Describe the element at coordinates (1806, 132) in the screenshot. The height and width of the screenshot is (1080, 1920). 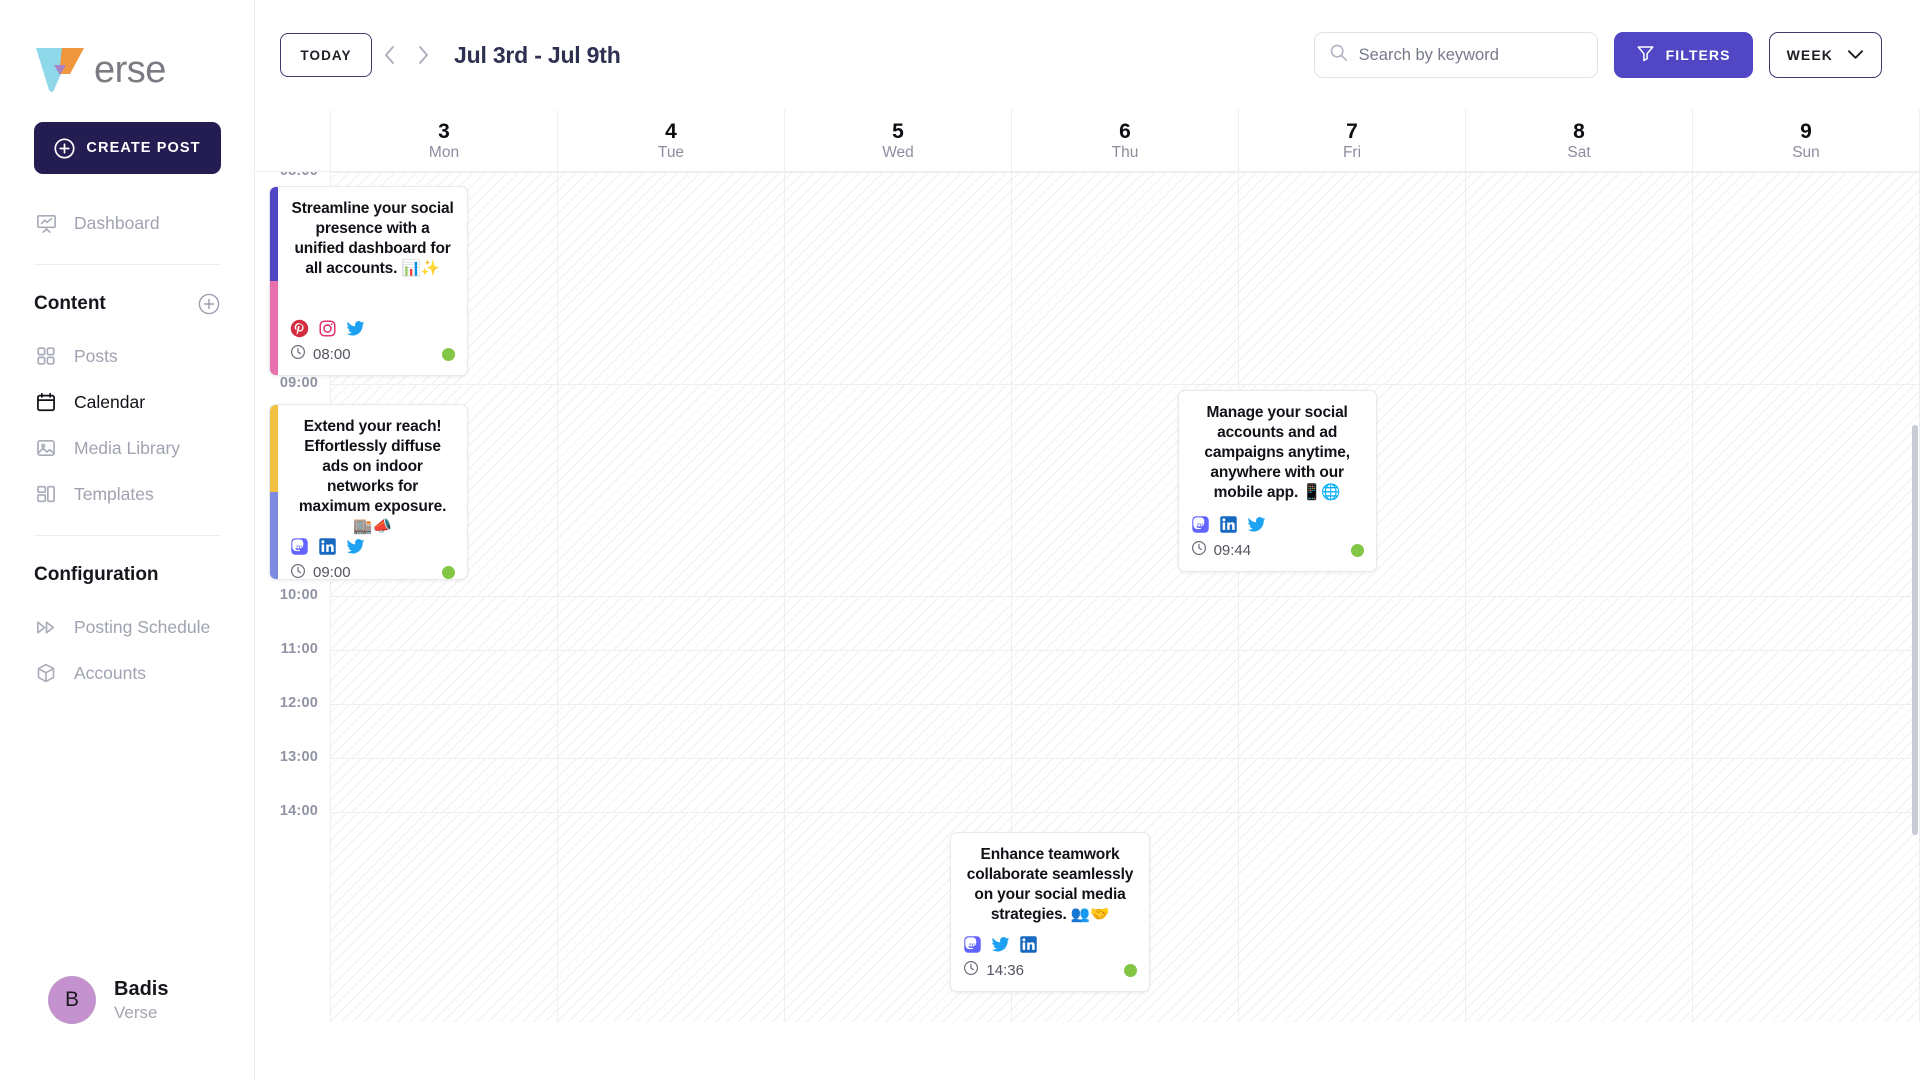
I see `day-number: 9` at that location.